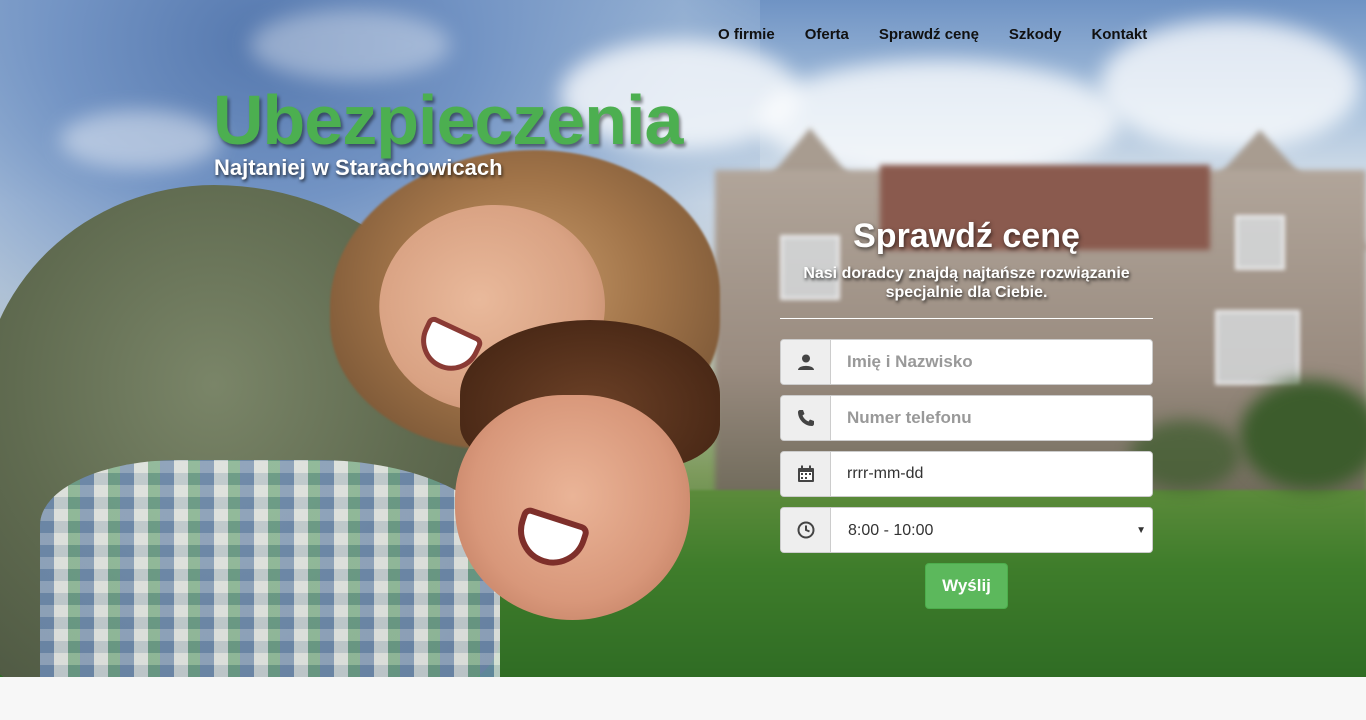  I want to click on name-field-group, so click(966, 362).